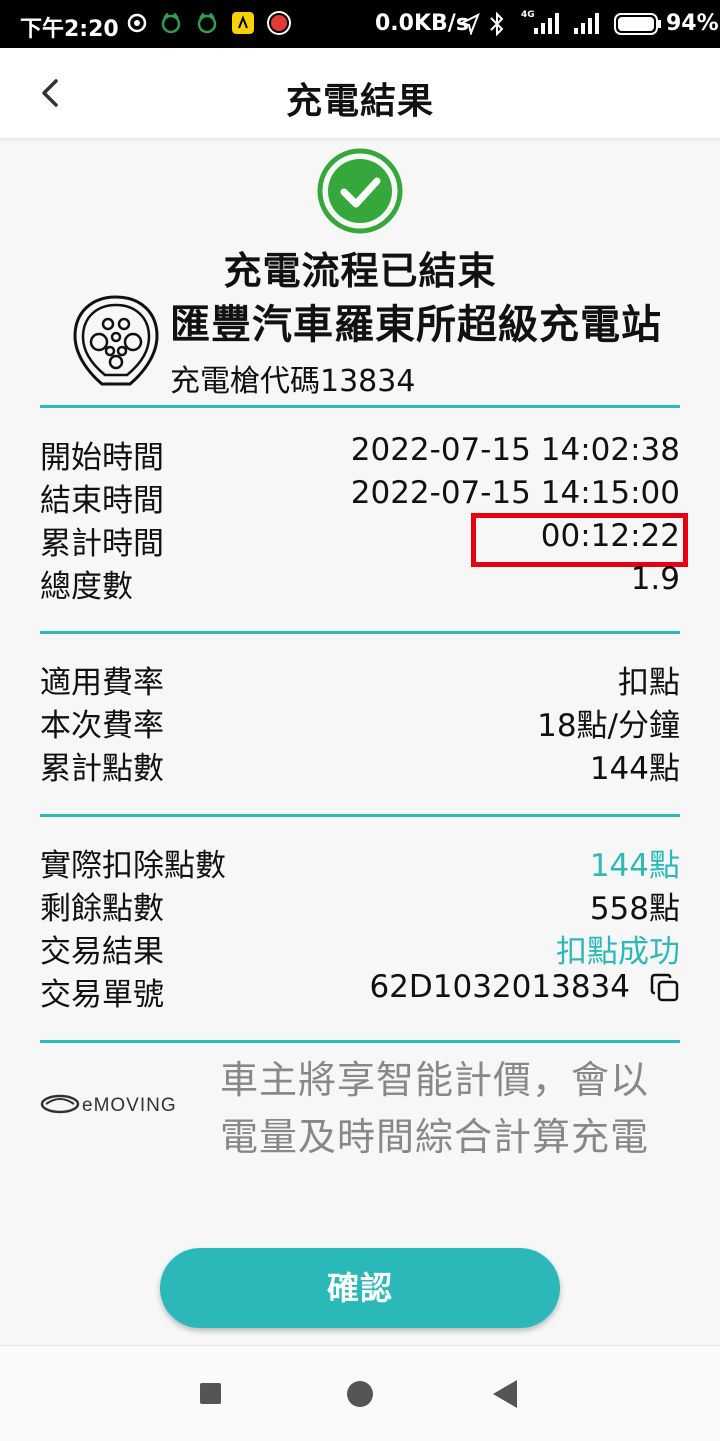 This screenshot has width=720, height=1441. Describe the element at coordinates (692, 23) in the screenshot. I see `battery-level: 94%` at that location.